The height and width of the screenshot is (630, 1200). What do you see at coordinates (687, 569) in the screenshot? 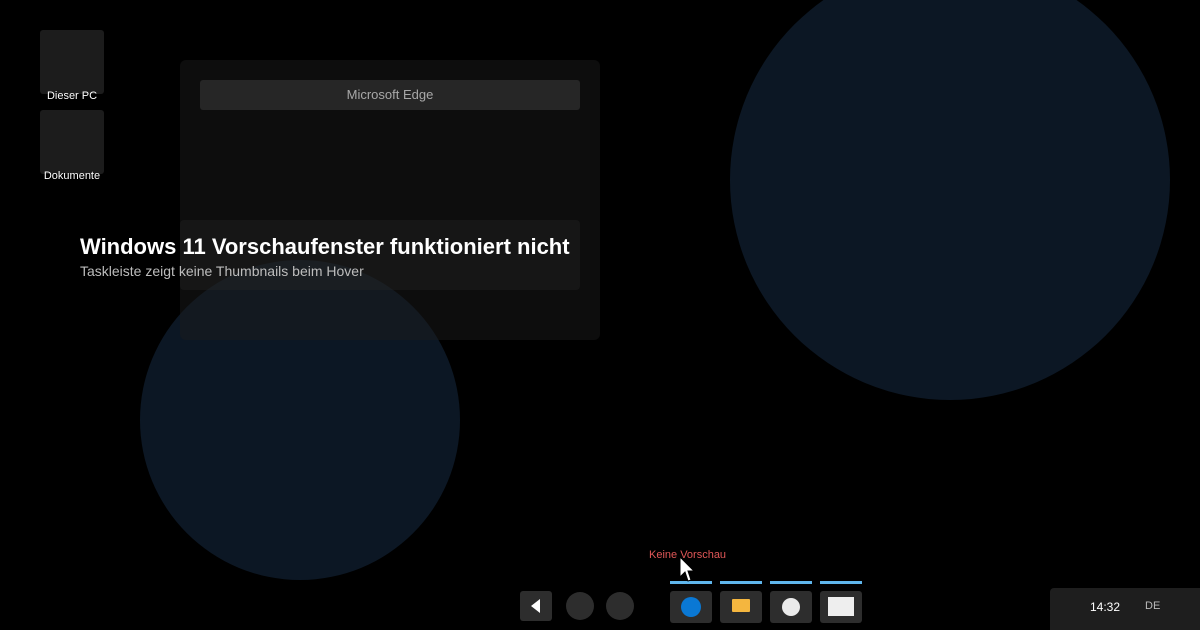
I see `mouse-pointer-icon` at bounding box center [687, 569].